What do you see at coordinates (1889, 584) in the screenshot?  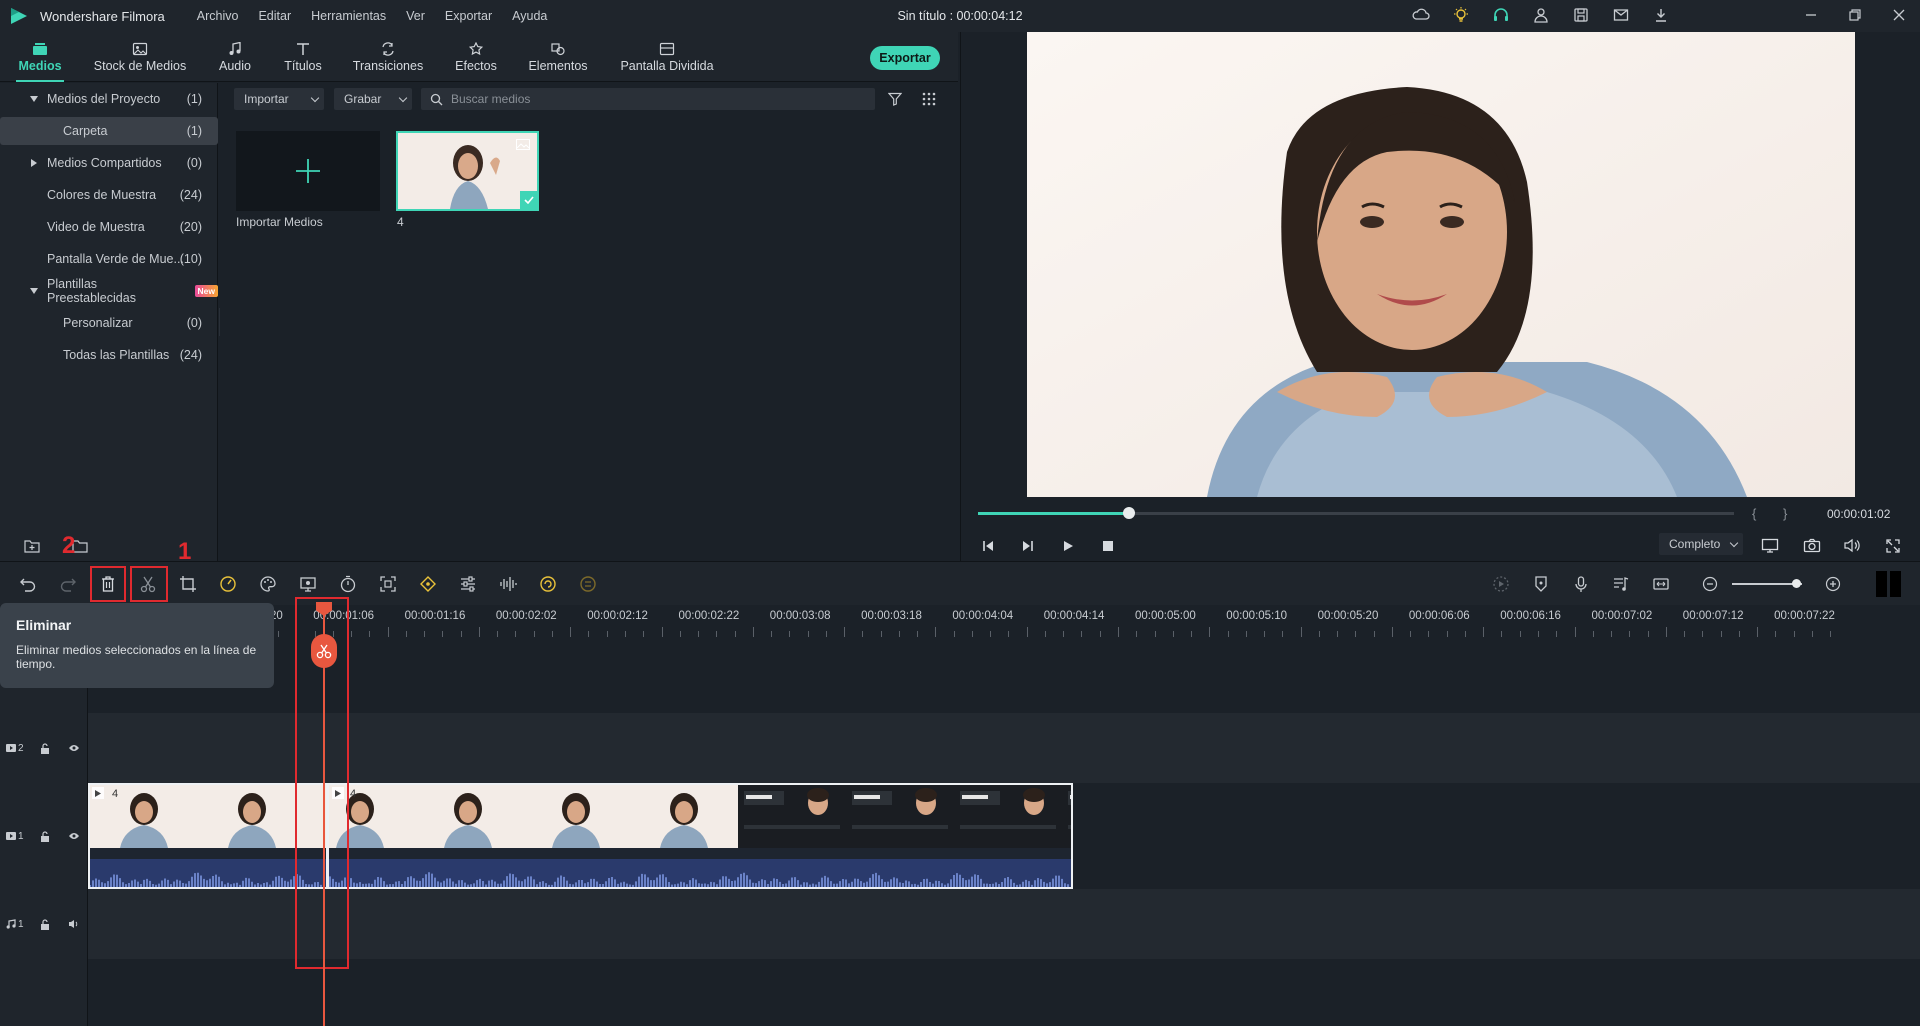 I see `panel-layout-button` at bounding box center [1889, 584].